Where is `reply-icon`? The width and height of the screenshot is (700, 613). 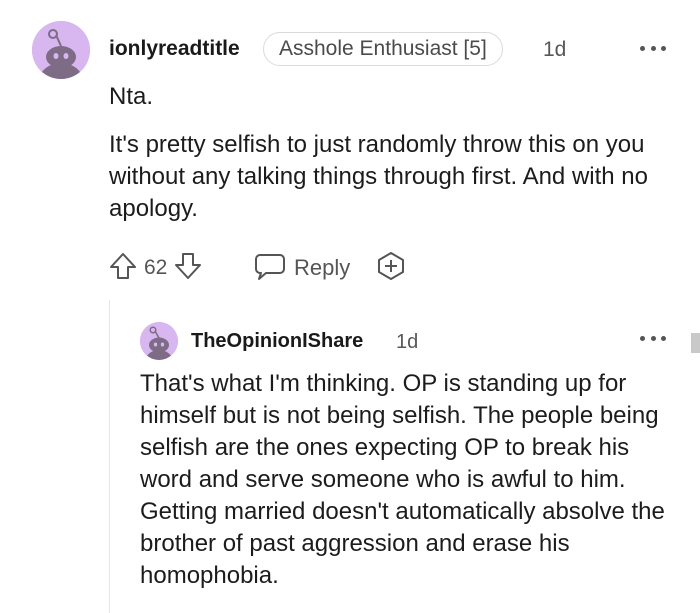
reply-icon is located at coordinates (270, 268).